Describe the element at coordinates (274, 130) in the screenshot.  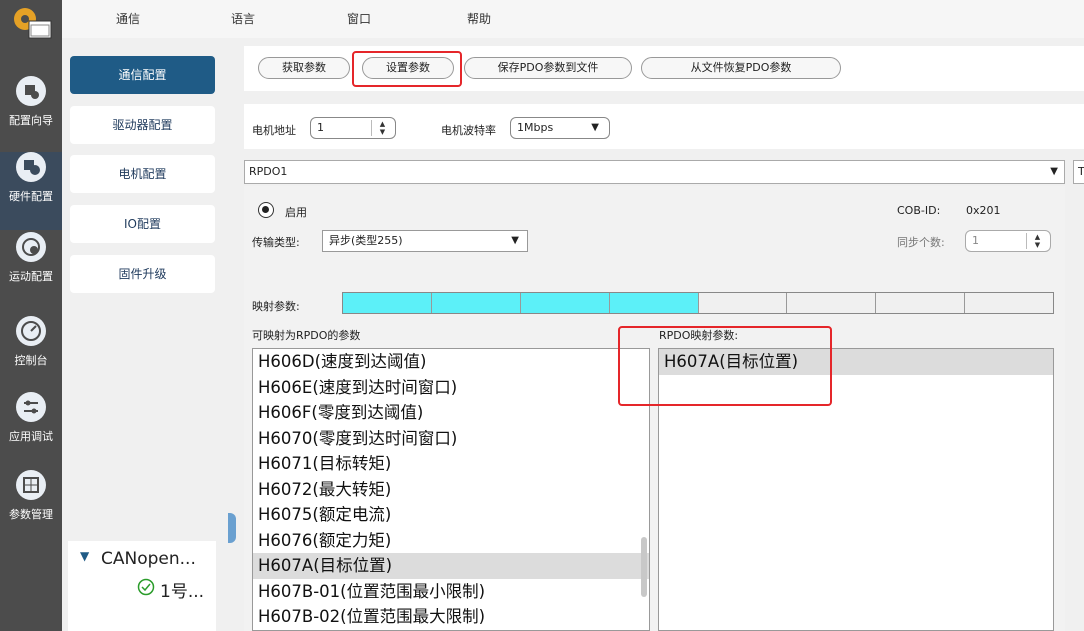
I see `motor-address-label: 电机地址` at that location.